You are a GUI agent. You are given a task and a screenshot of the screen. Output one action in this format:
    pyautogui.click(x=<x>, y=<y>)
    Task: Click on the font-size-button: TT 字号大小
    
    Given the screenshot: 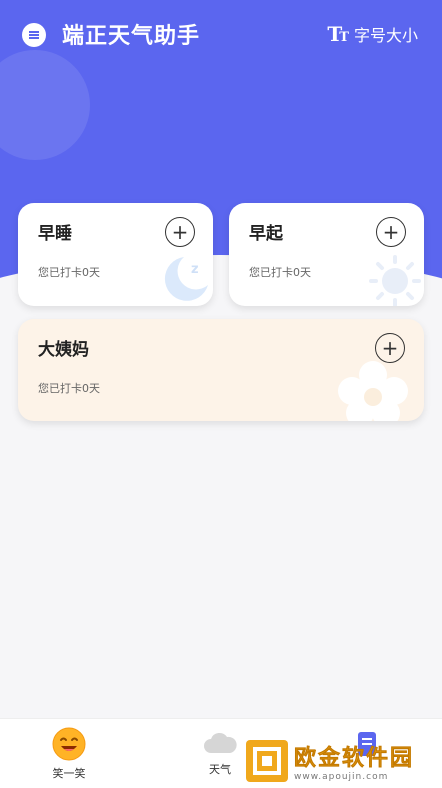 What is the action you would take?
    pyautogui.click(x=372, y=34)
    